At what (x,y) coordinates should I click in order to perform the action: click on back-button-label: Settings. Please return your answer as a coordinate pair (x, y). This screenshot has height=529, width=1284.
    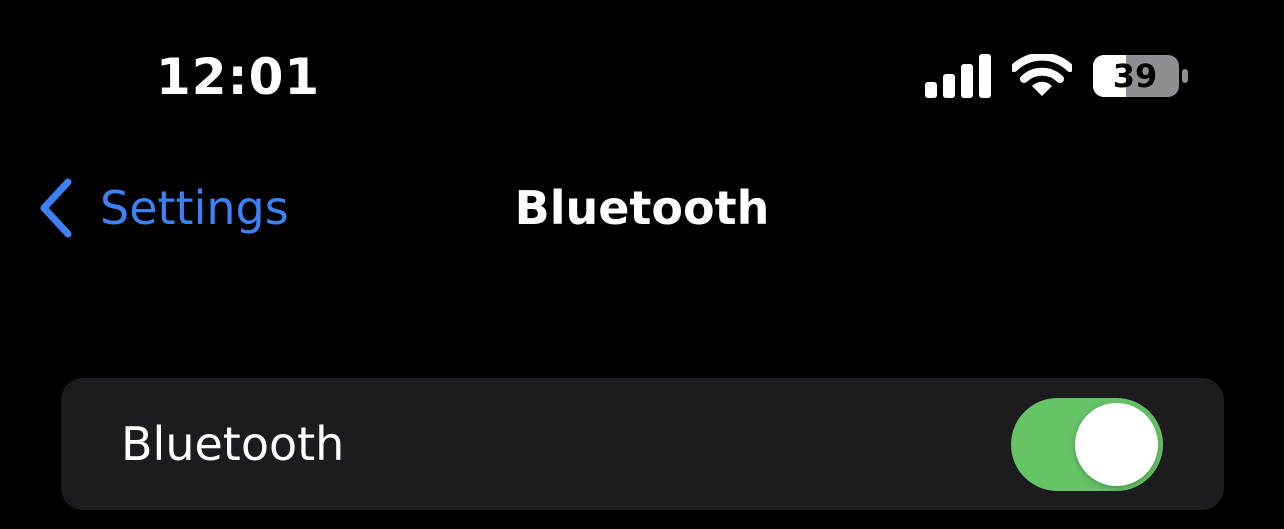
    Looking at the image, I should click on (194, 208).